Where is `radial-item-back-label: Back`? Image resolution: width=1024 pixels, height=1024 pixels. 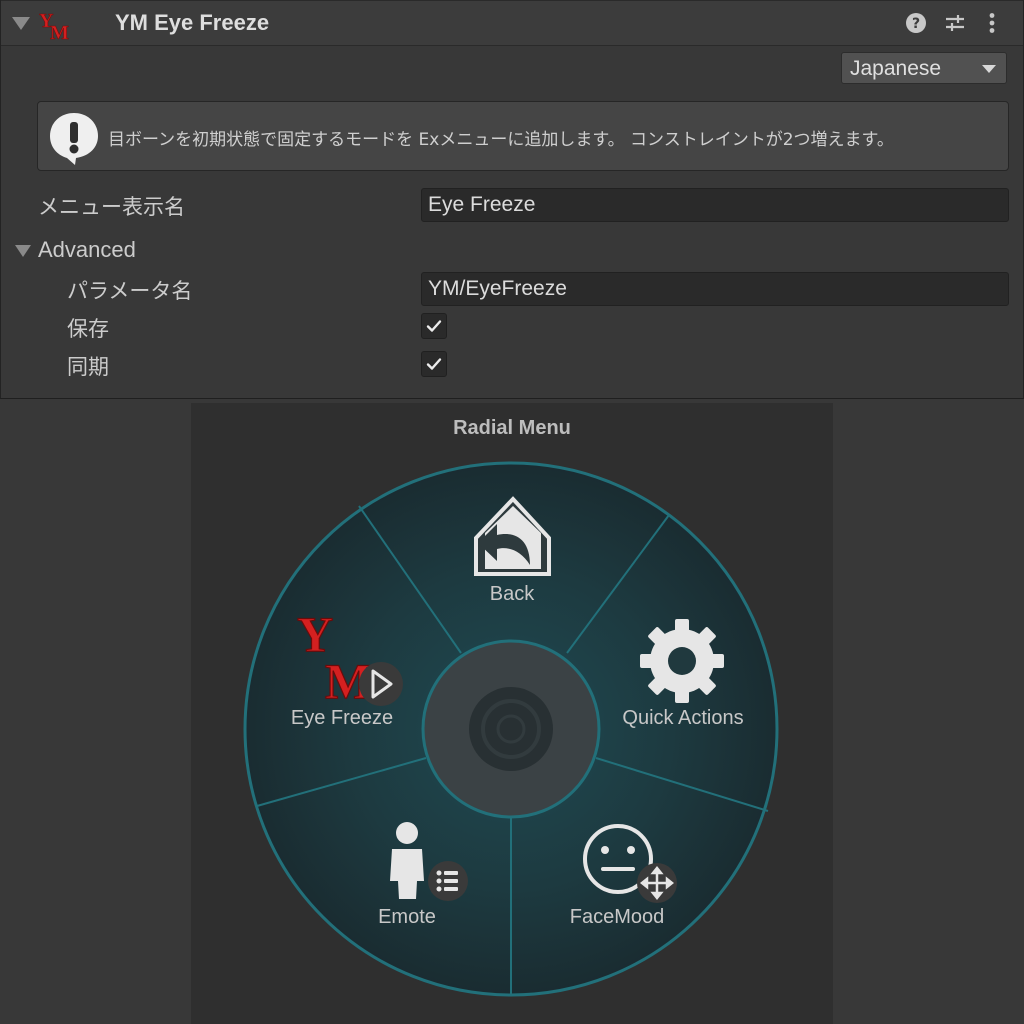 radial-item-back-label: Back is located at coordinates (512, 594).